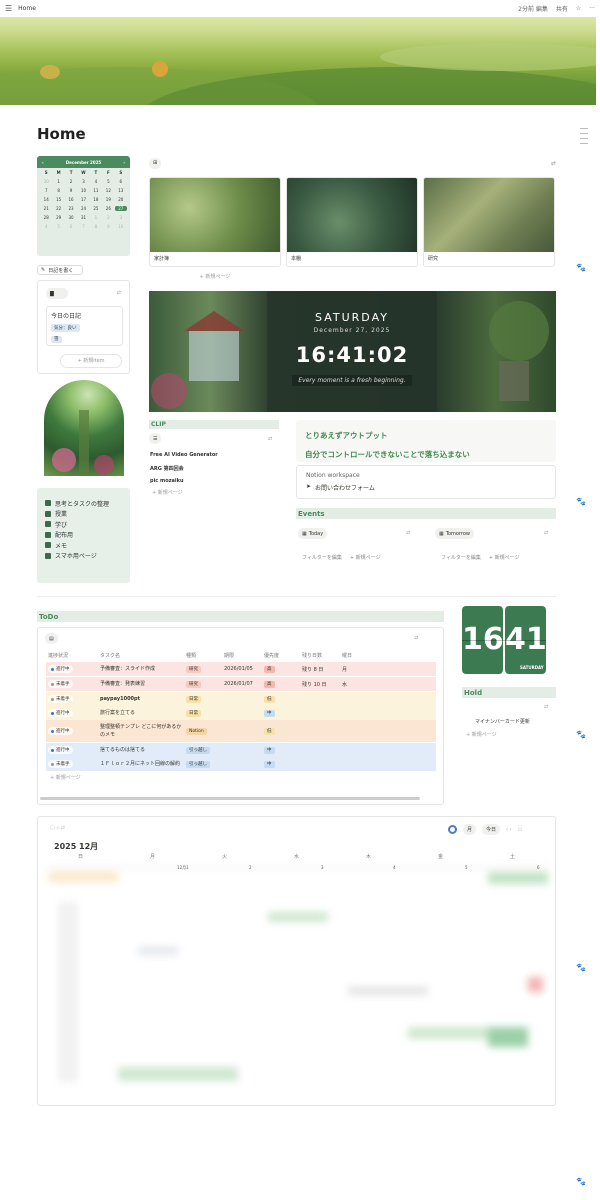 The width and height of the screenshot is (600, 1200). What do you see at coordinates (215, 222) in the screenshot?
I see `gallery-card: 家計簿` at bounding box center [215, 222].